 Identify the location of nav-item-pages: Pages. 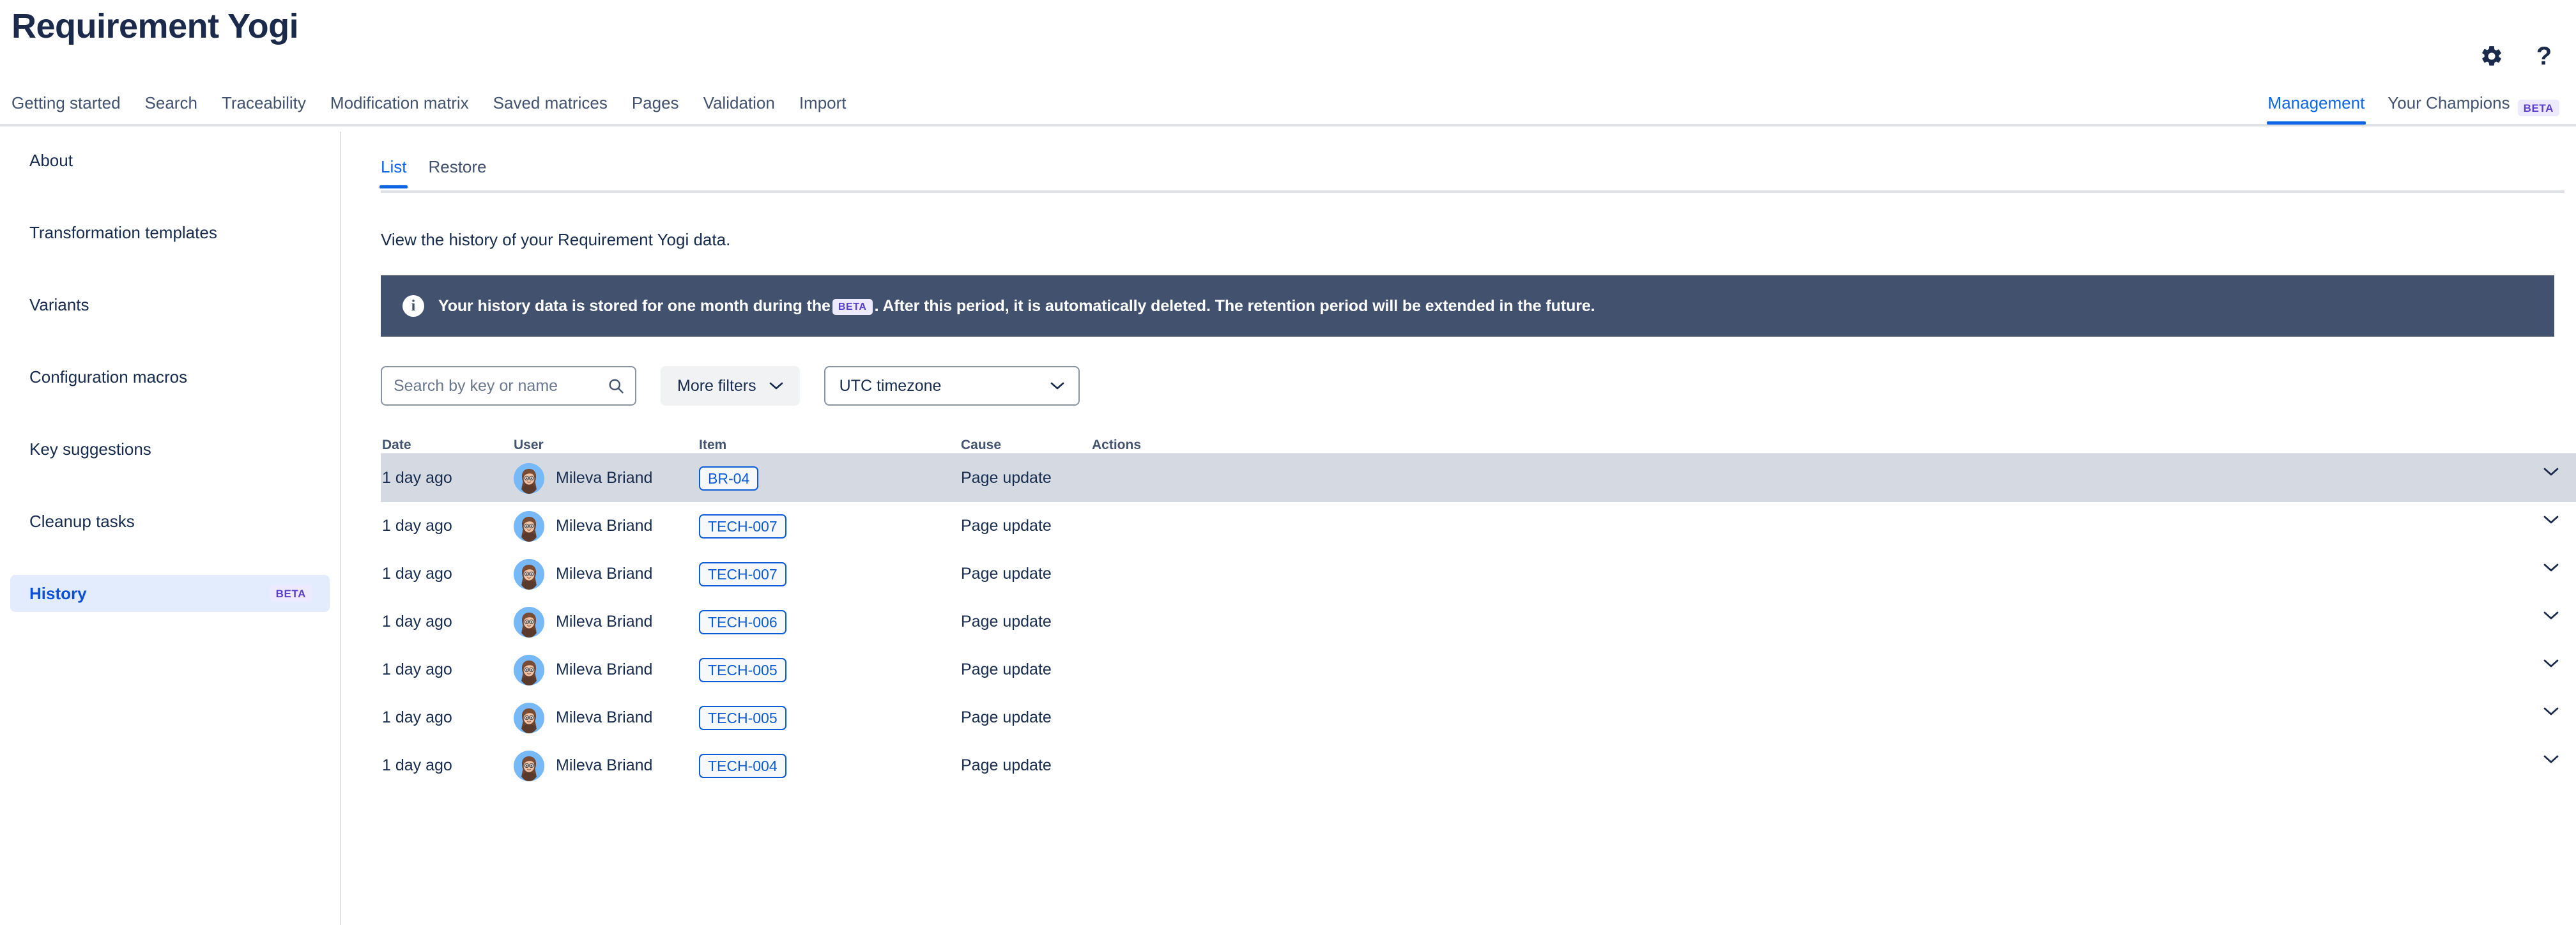
(655, 104).